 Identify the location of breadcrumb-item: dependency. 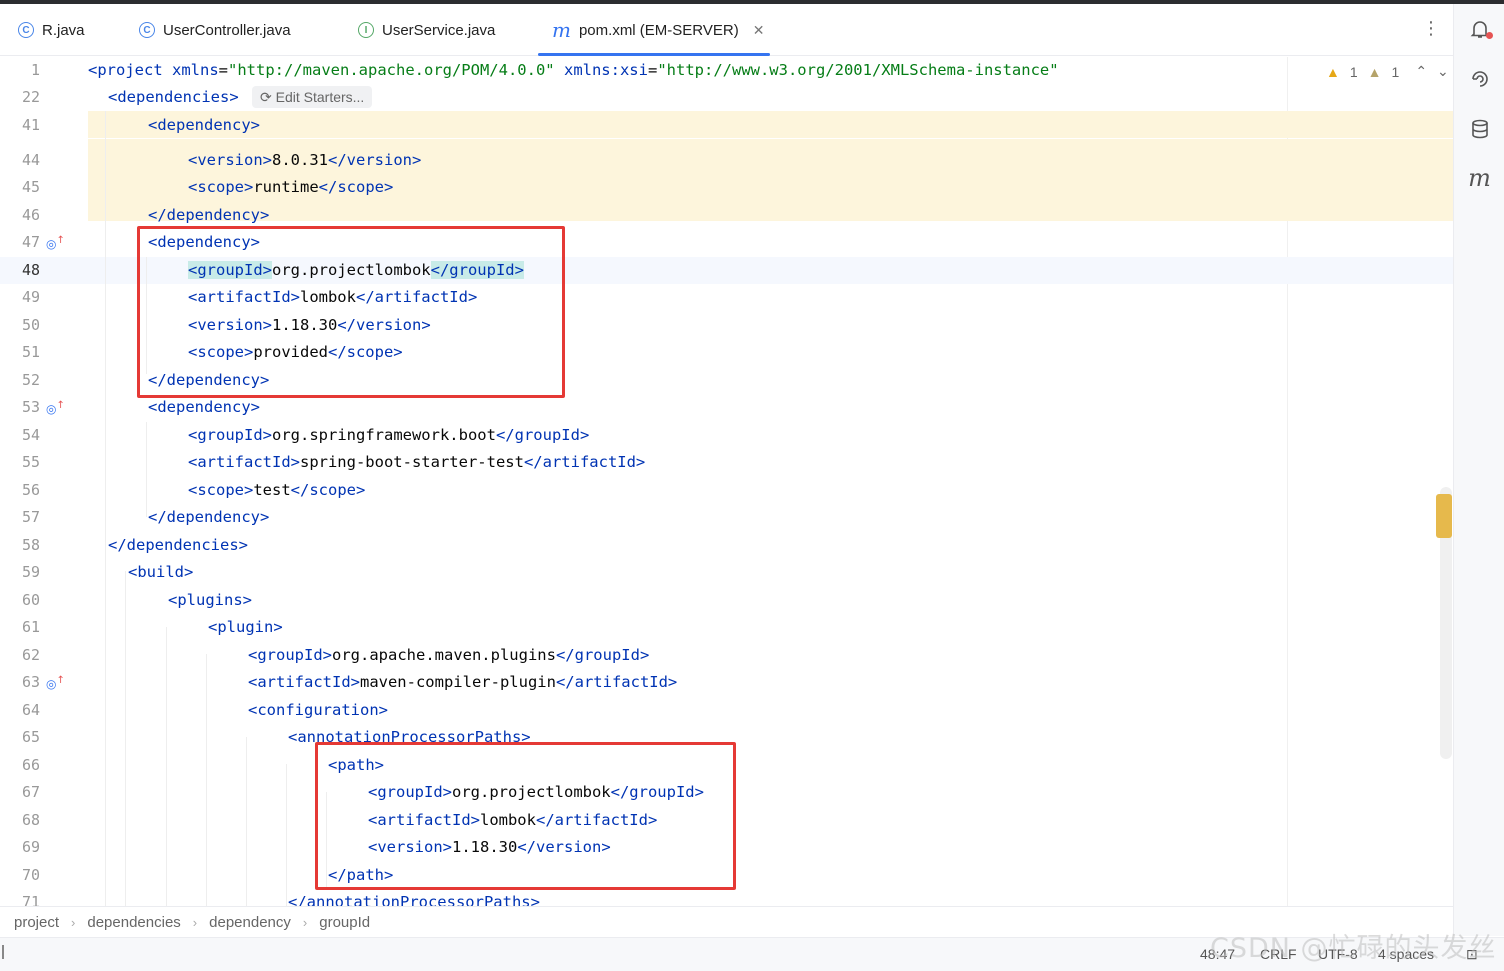
(250, 922).